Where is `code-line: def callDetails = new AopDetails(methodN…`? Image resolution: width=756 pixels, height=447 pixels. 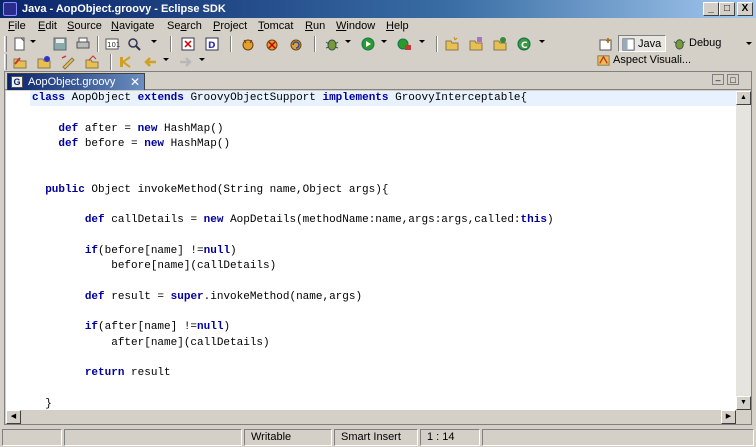 code-line: def callDetails = new AopDetails(methodN… is located at coordinates (293, 220).